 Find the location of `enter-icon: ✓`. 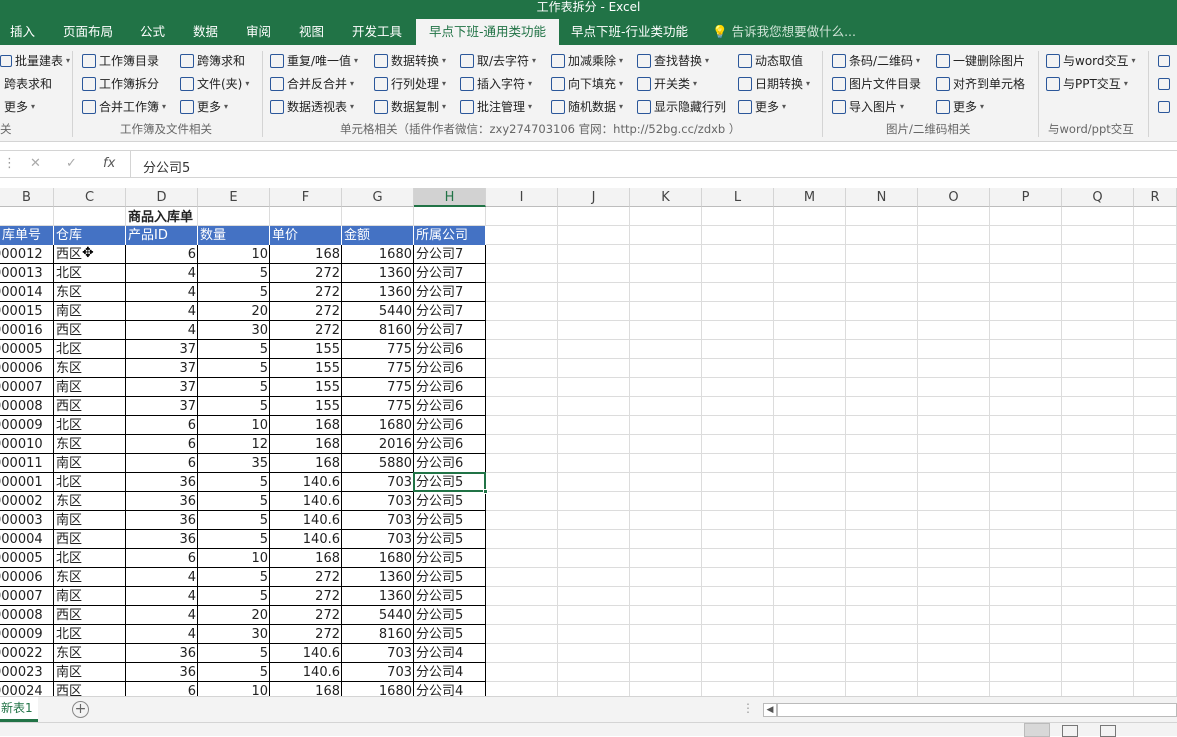

enter-icon: ✓ is located at coordinates (71, 163).